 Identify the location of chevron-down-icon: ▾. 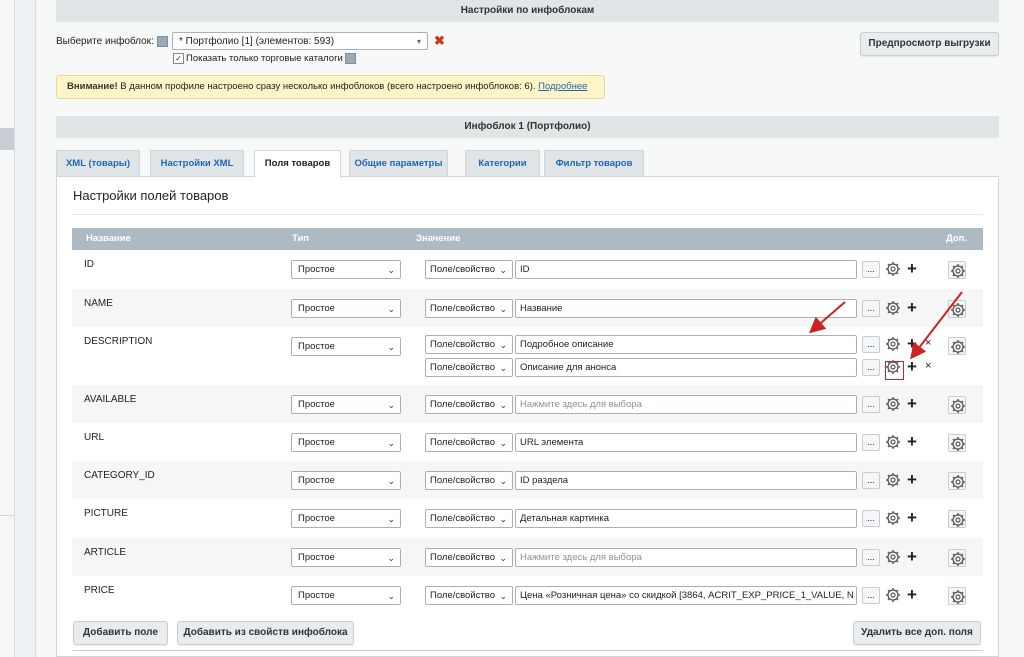
(418, 41).